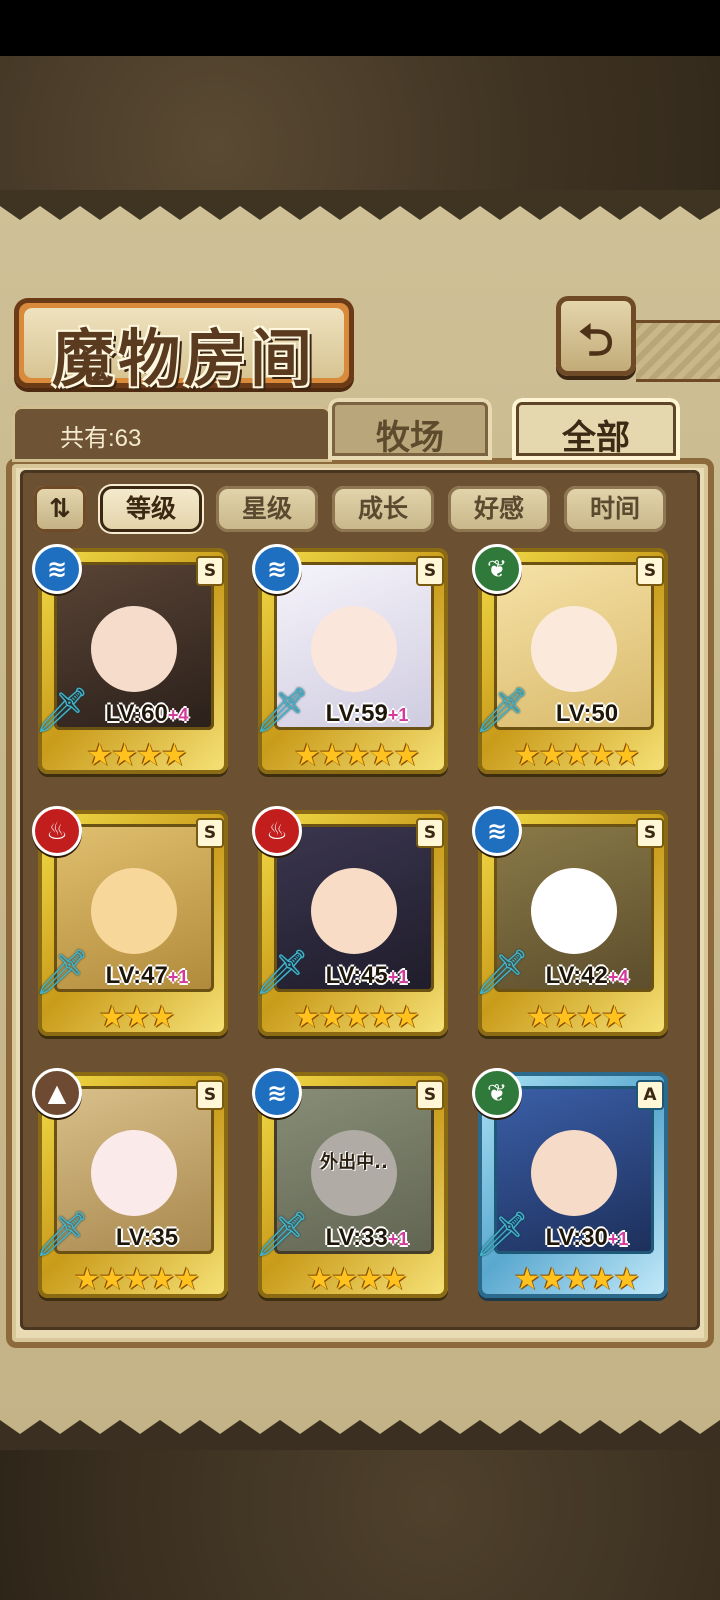 This screenshot has height=1600, width=720. What do you see at coordinates (572, 926) in the screenshot?
I see `monster-card: ≋ S 🗡 LV:42+4 ★★★★` at bounding box center [572, 926].